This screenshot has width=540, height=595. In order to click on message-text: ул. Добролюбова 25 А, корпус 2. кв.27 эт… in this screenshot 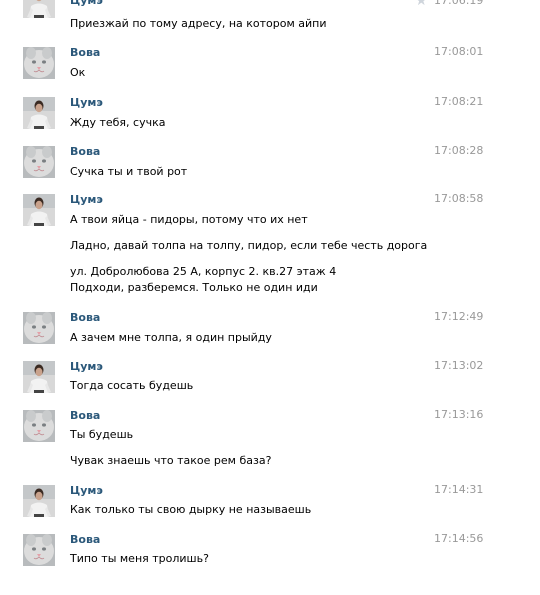, I will do `click(203, 271)`.